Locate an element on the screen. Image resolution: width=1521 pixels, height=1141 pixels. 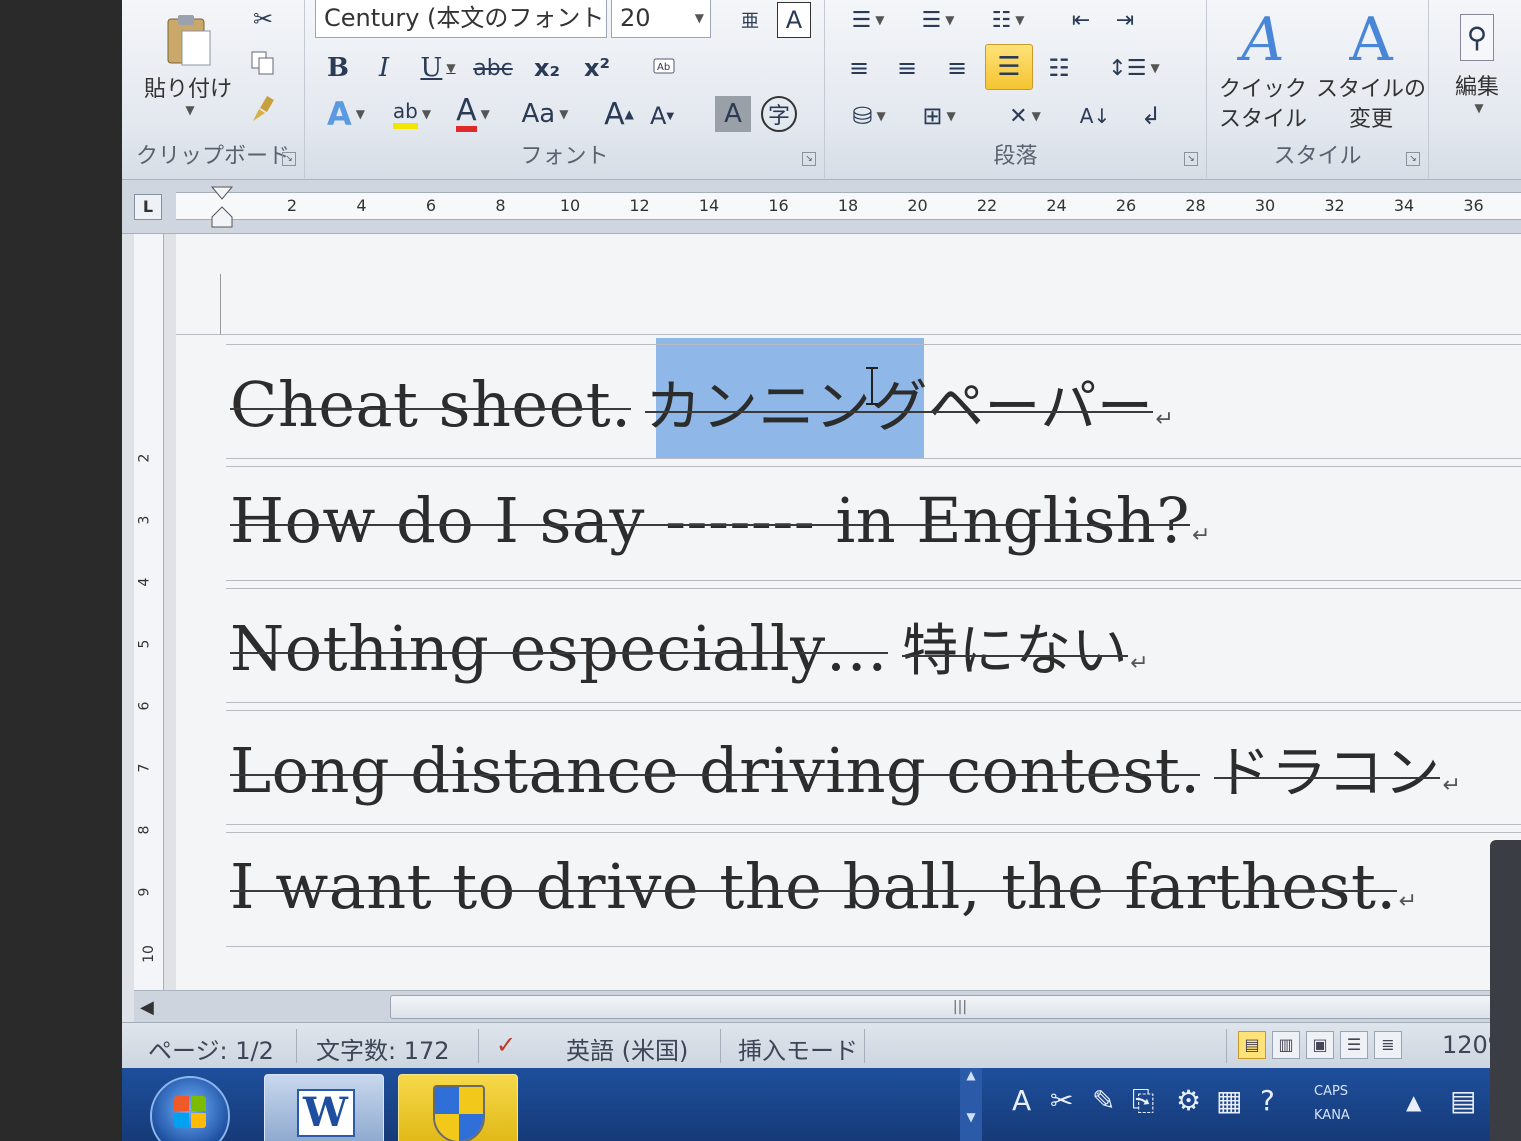
taskbar-security-button is located at coordinates (458, 1107).